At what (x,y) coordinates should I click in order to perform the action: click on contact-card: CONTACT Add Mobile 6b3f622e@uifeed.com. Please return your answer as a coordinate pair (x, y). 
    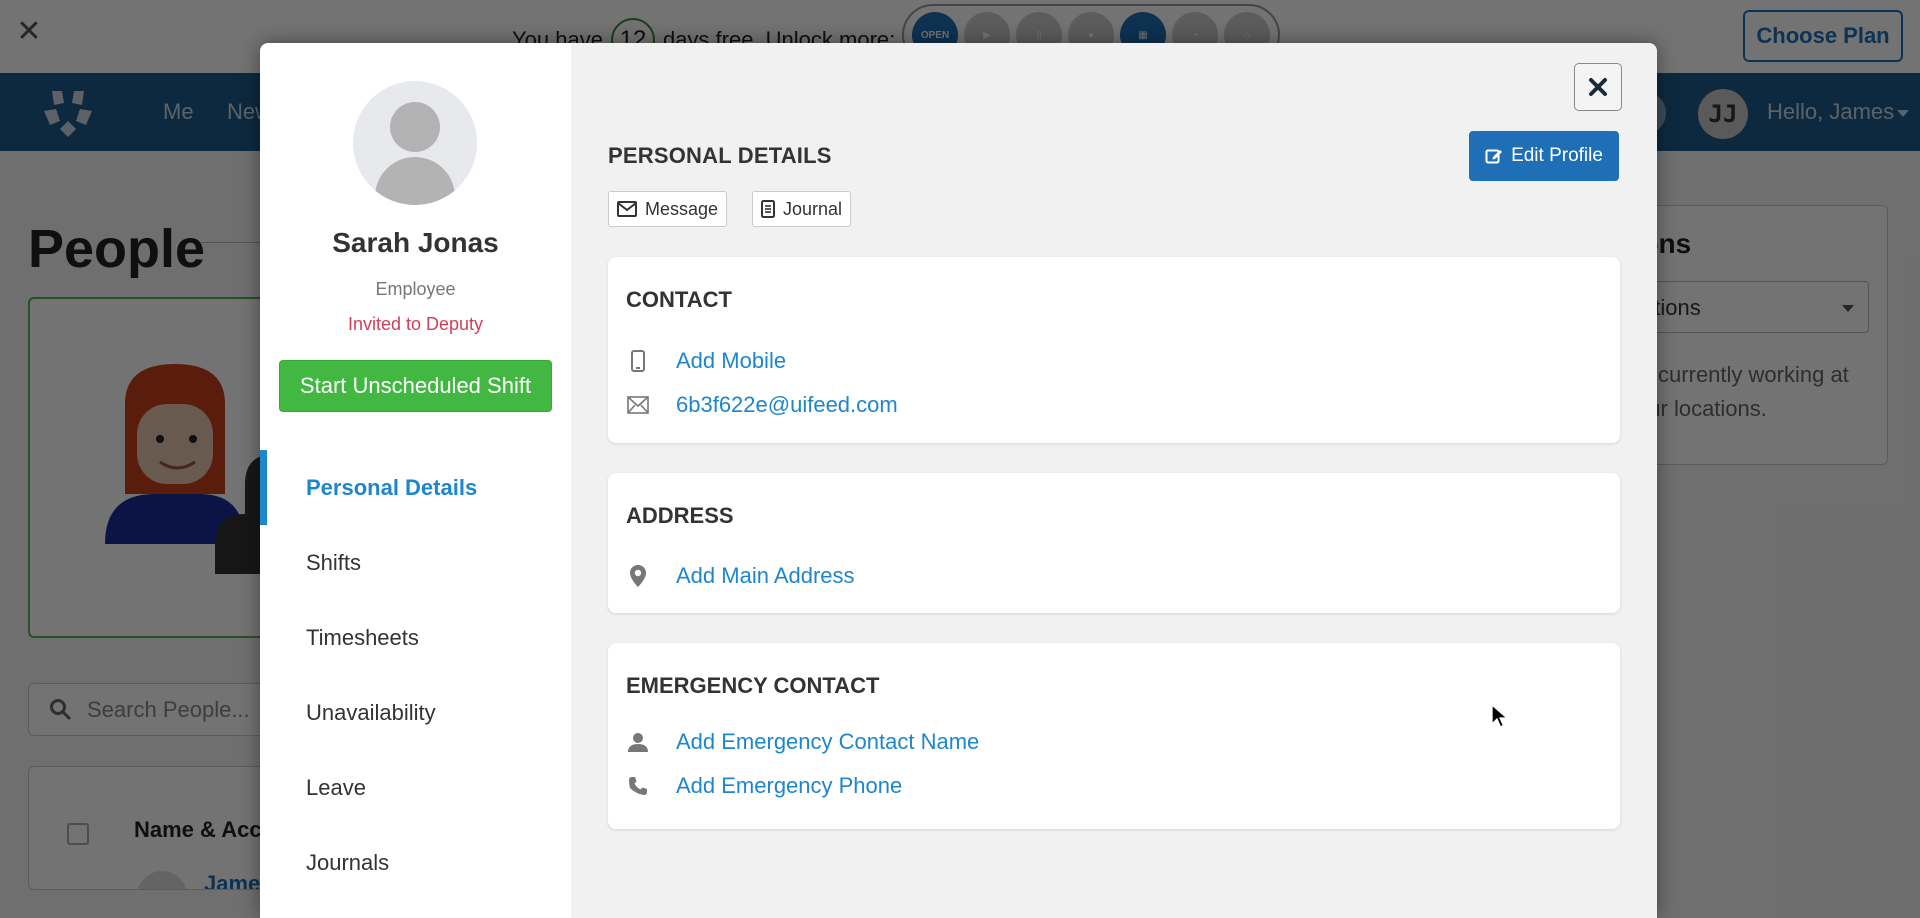
    Looking at the image, I should click on (1114, 350).